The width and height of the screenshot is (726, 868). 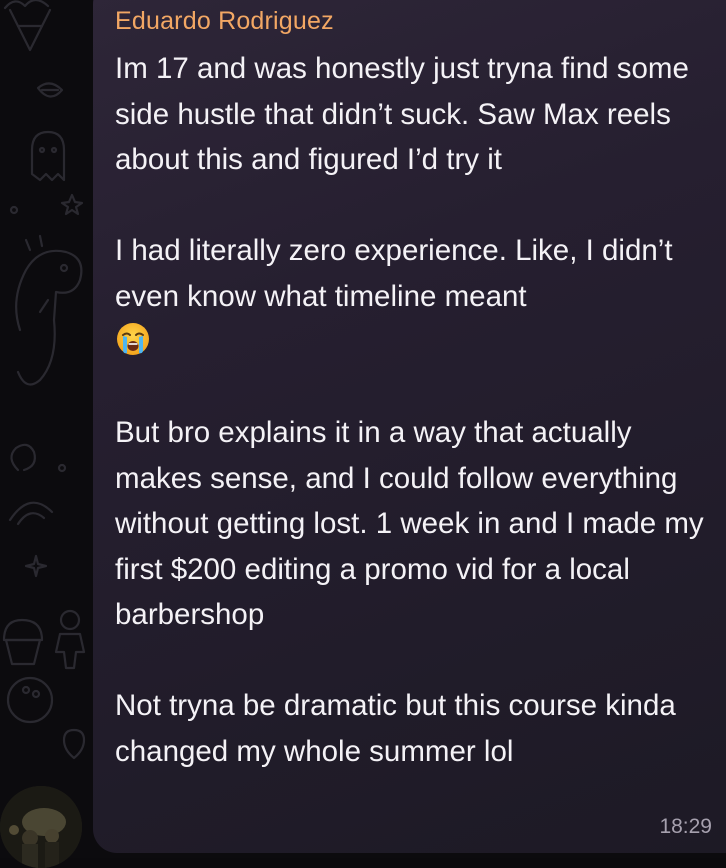 I want to click on sparkle-doodle-icon, so click(x=36, y=566).